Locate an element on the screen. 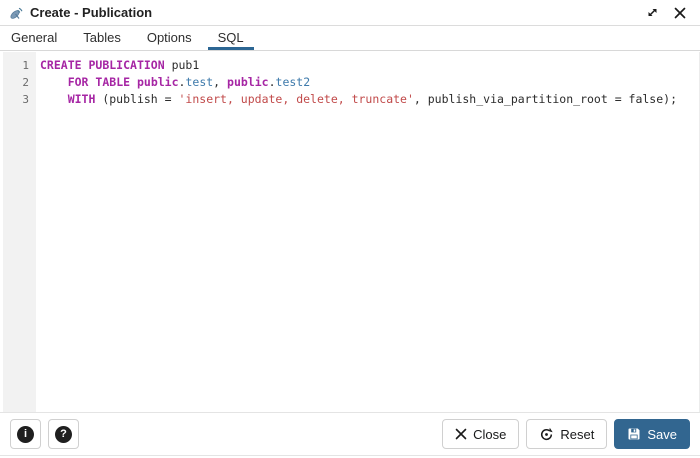 The image size is (700, 458). tab-options: Options is located at coordinates (169, 38).